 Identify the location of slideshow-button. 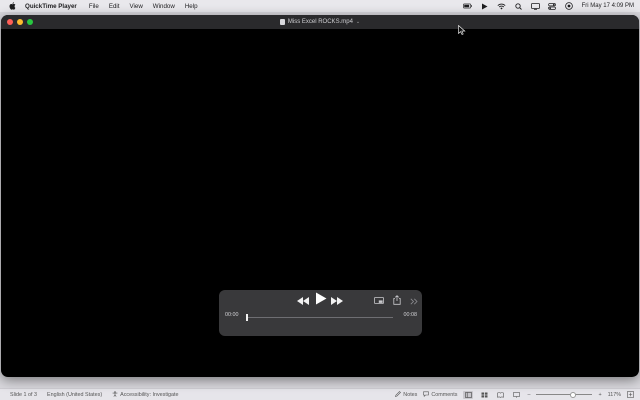
(516, 395).